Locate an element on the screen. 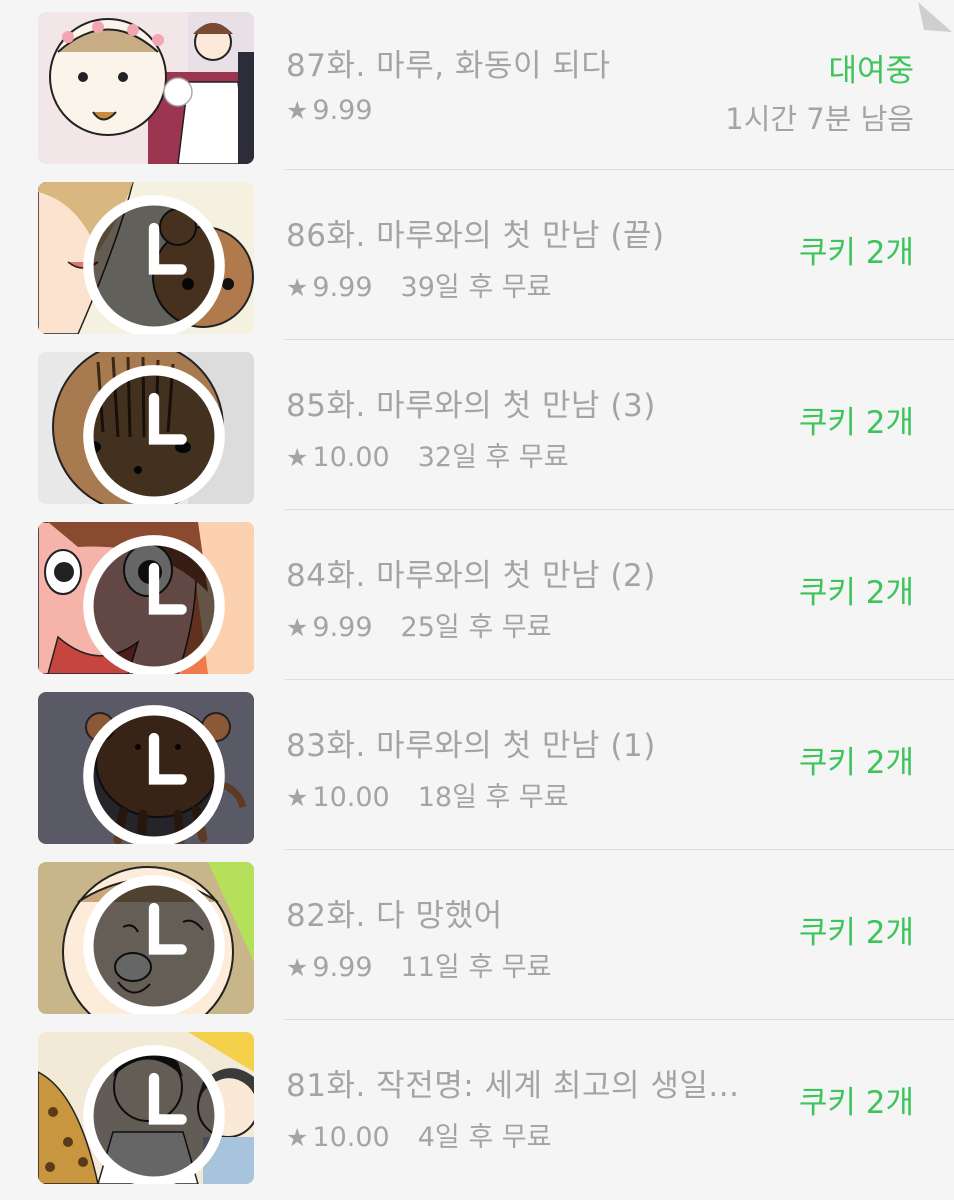  episode-meta: ★ 10.00 18일 후 무료 is located at coordinates (427, 794).